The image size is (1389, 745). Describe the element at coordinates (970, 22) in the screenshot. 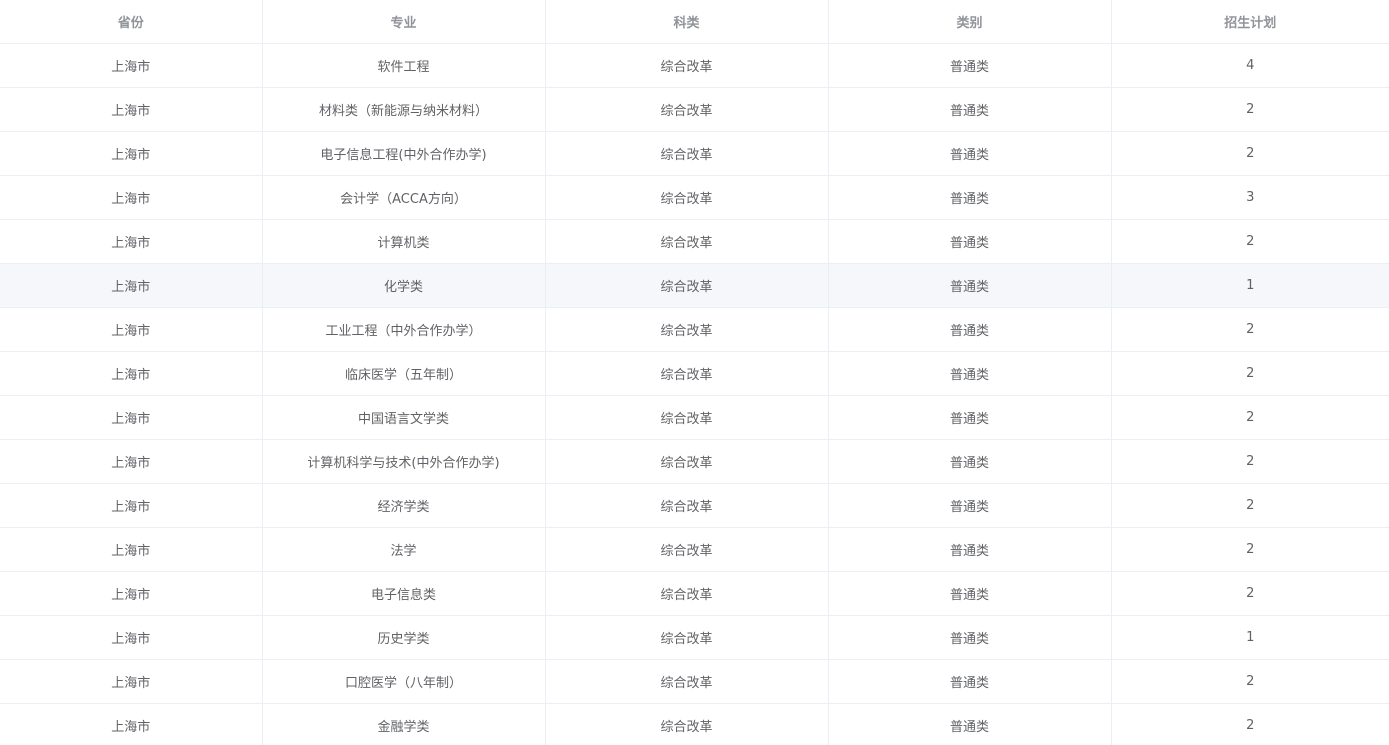

I see `column-header-type: 类别` at that location.